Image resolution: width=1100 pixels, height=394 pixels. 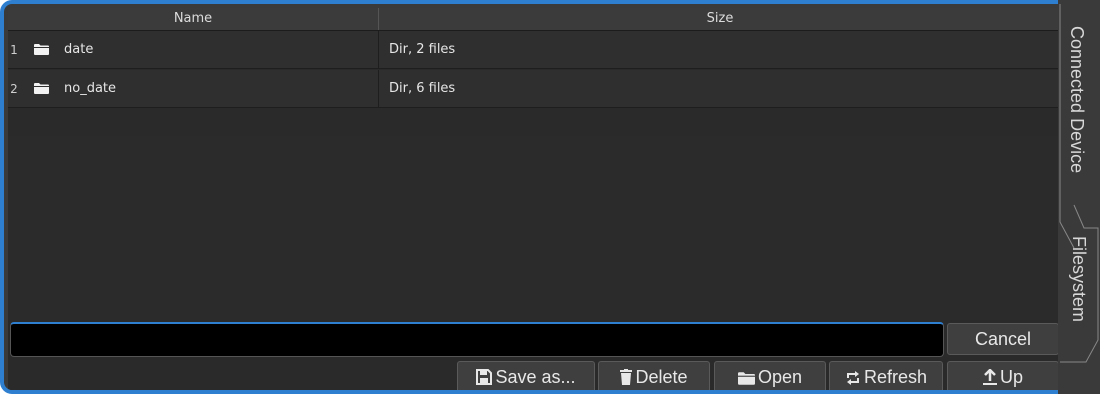 What do you see at coordinates (720, 89) in the screenshot?
I see `size-cell: Dir, 6 files` at bounding box center [720, 89].